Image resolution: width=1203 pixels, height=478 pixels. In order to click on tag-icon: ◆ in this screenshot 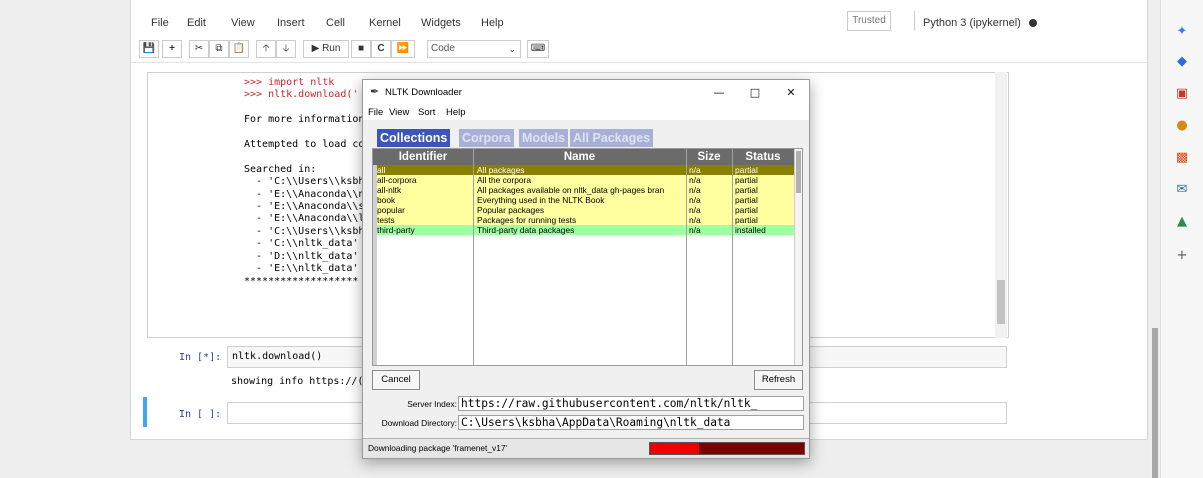, I will do `click(1182, 62)`.